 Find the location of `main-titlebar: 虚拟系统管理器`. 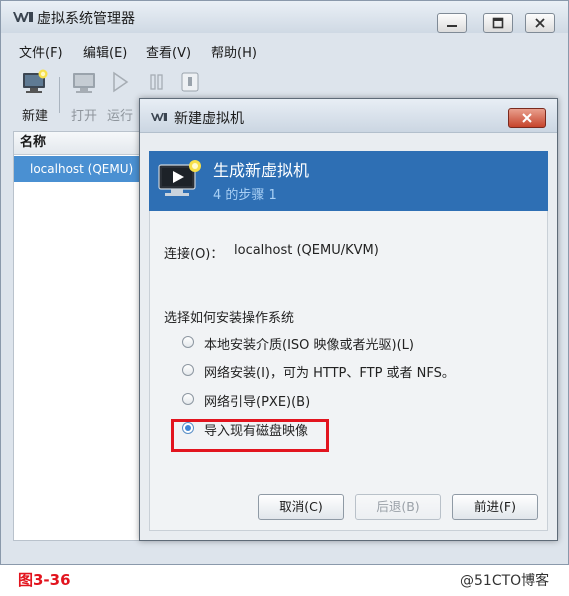

main-titlebar: 虚拟系统管理器 is located at coordinates (284, 17).